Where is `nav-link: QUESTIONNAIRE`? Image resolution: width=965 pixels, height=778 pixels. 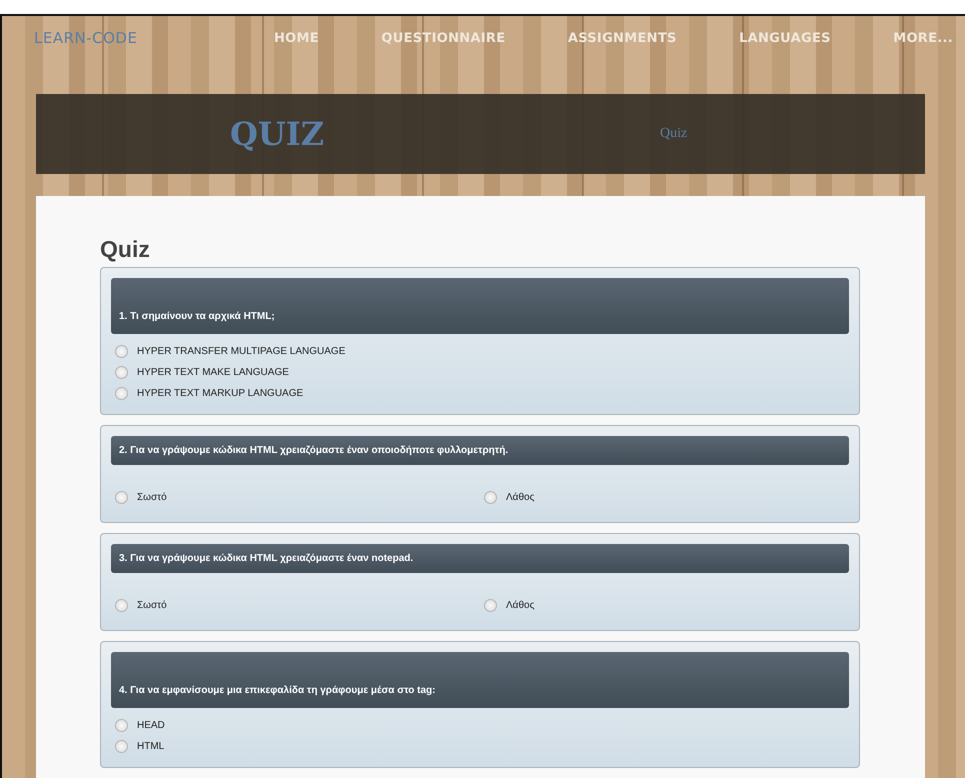 nav-link: QUESTIONNAIRE is located at coordinates (443, 38).